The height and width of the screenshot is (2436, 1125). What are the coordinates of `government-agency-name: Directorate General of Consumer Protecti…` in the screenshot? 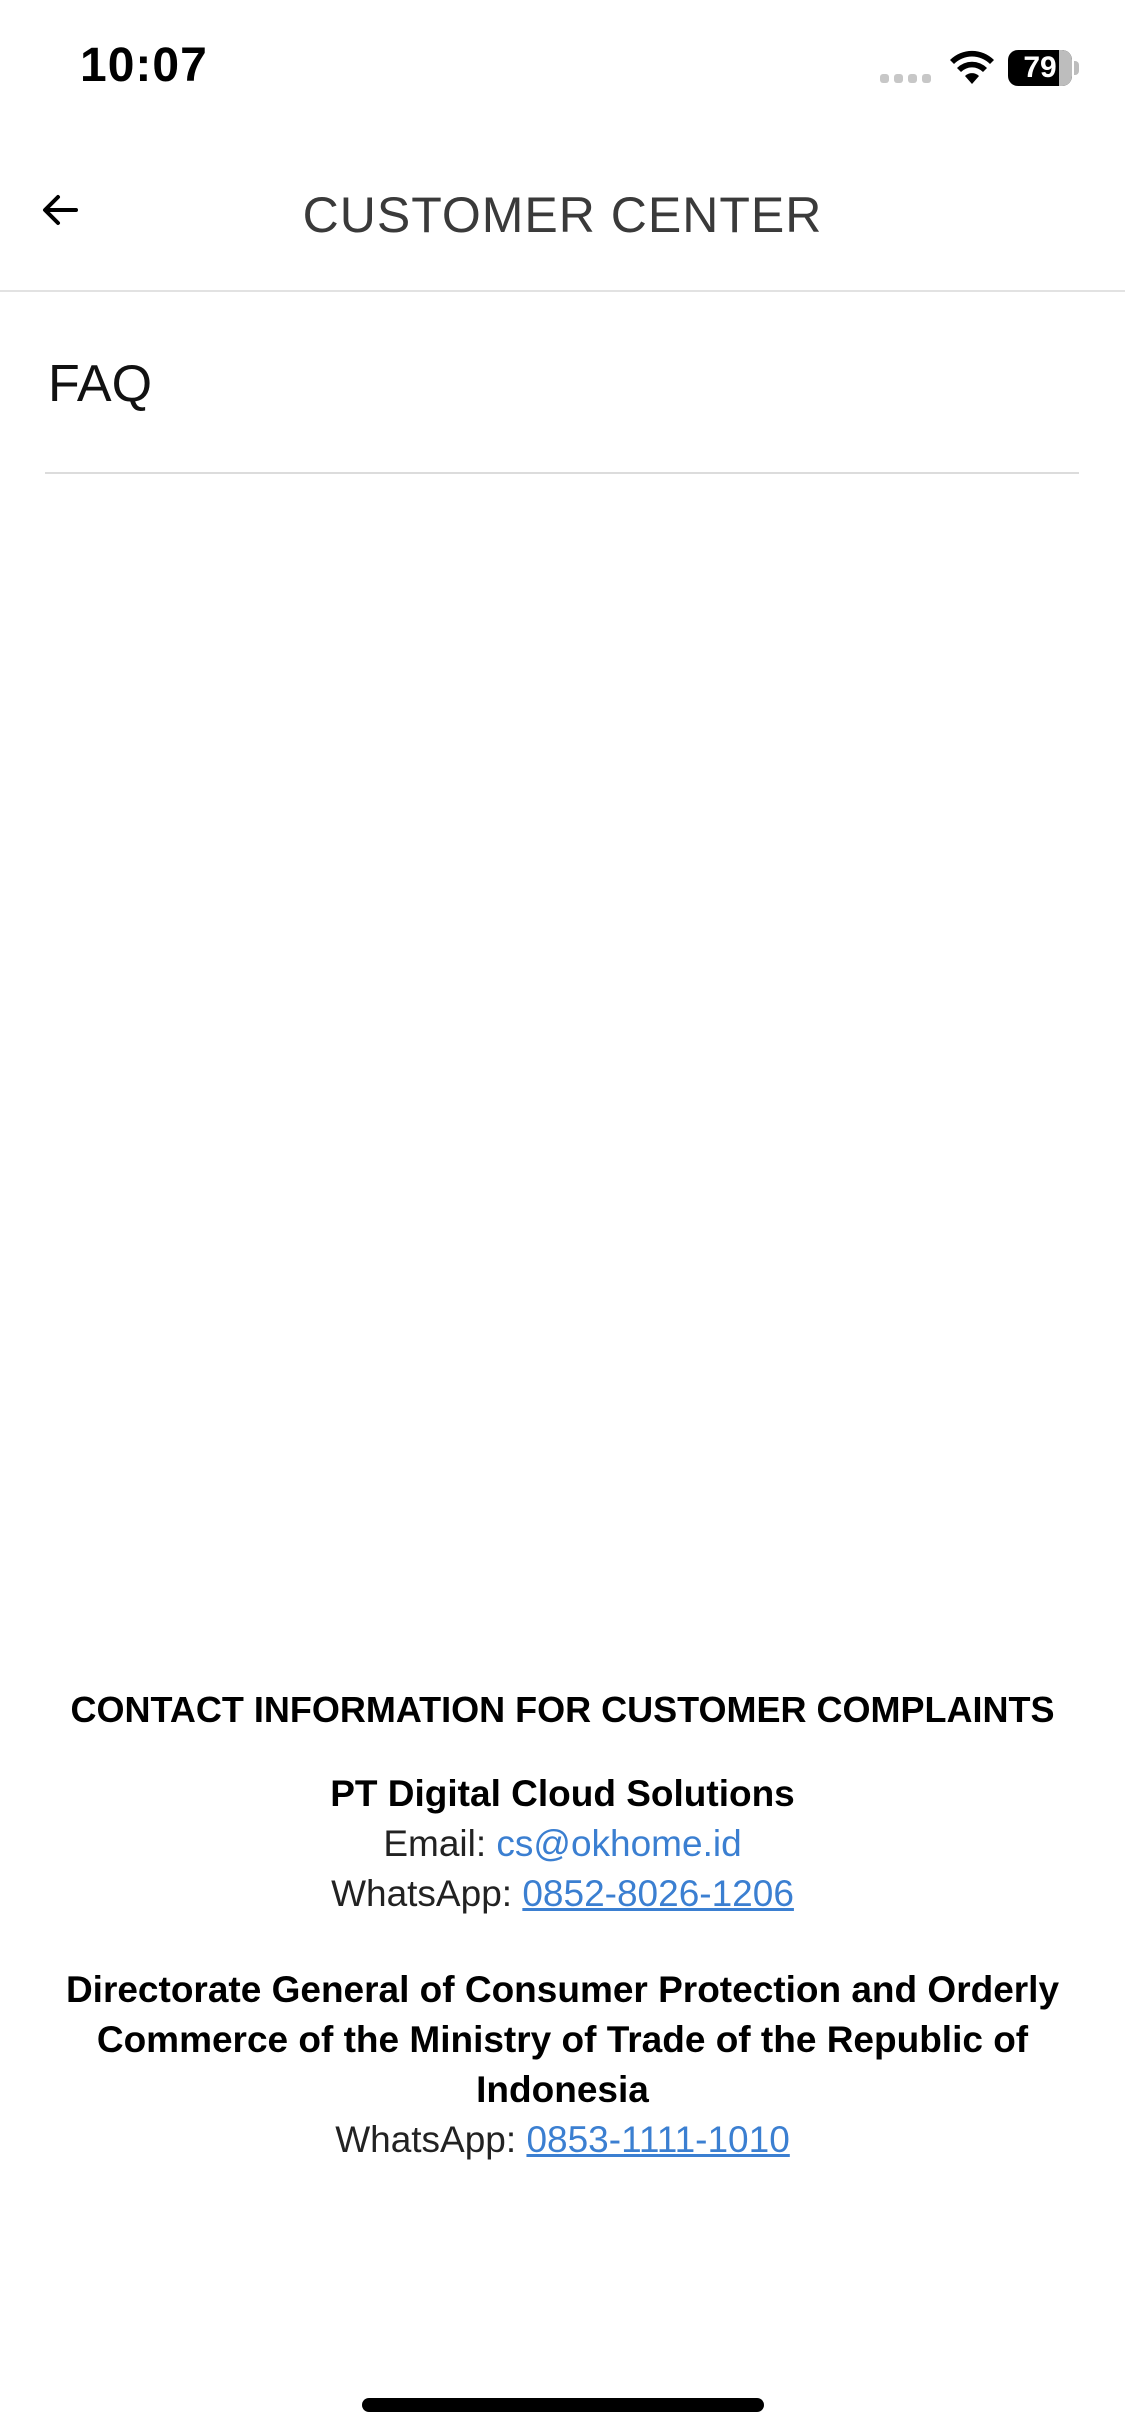 It's located at (562, 2039).